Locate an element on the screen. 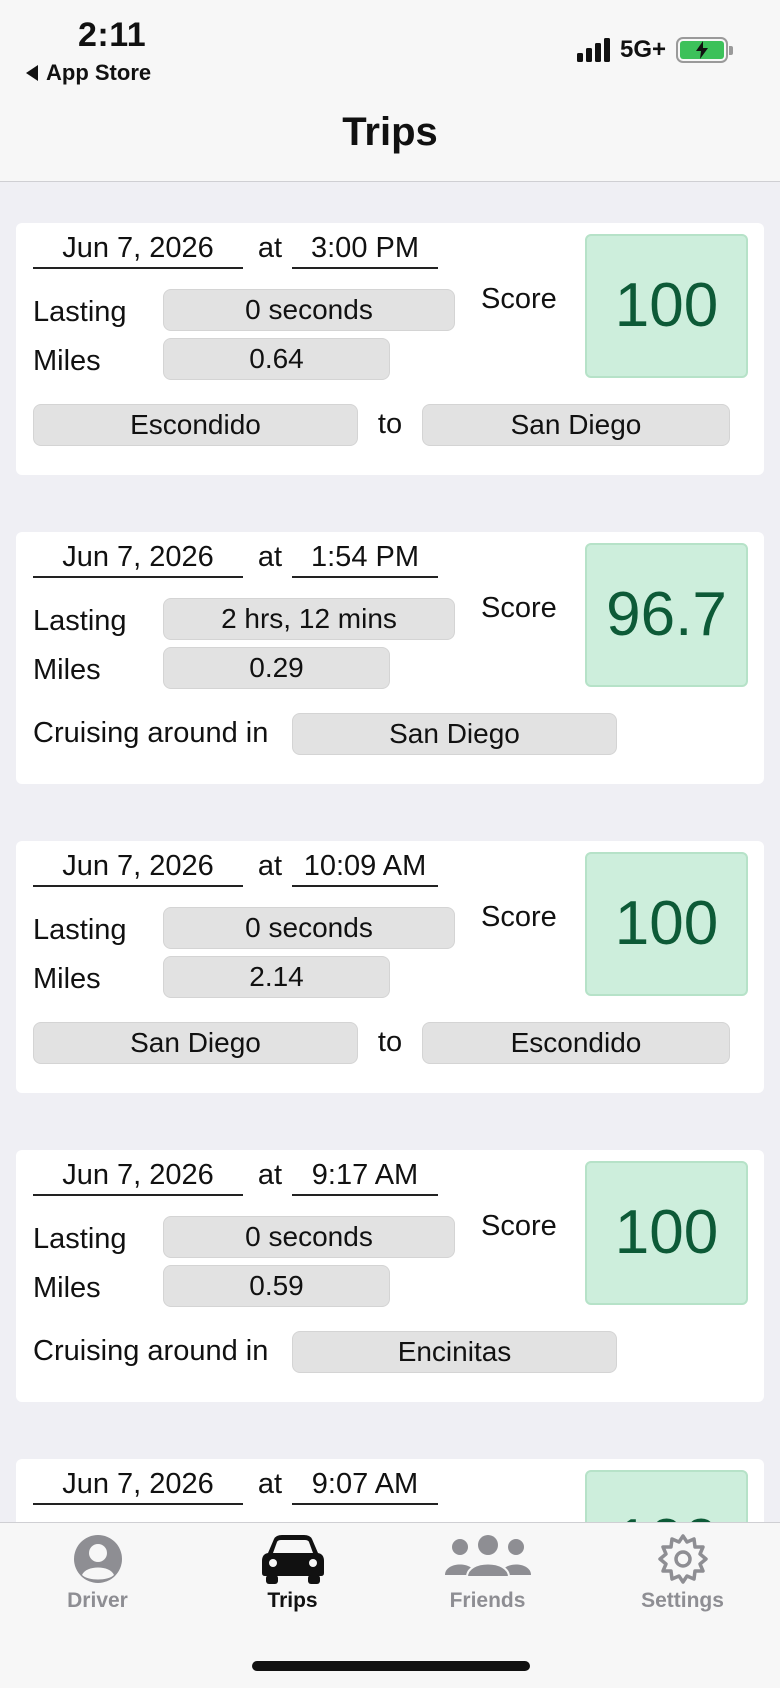 The width and height of the screenshot is (780, 1688). tab-trips: Trips is located at coordinates (292, 1583).